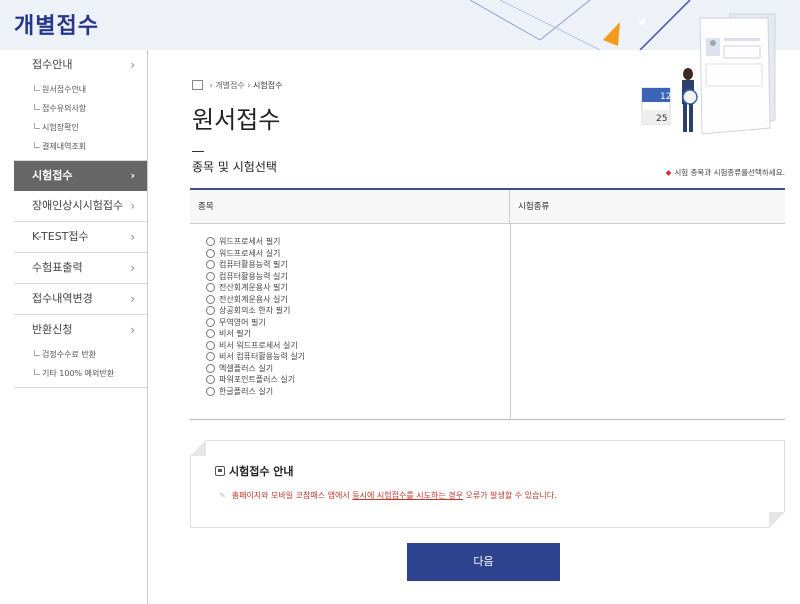 The width and height of the screenshot is (800, 604). I want to click on sidebar-item-refund: 반환신청 ›, so click(80, 330).